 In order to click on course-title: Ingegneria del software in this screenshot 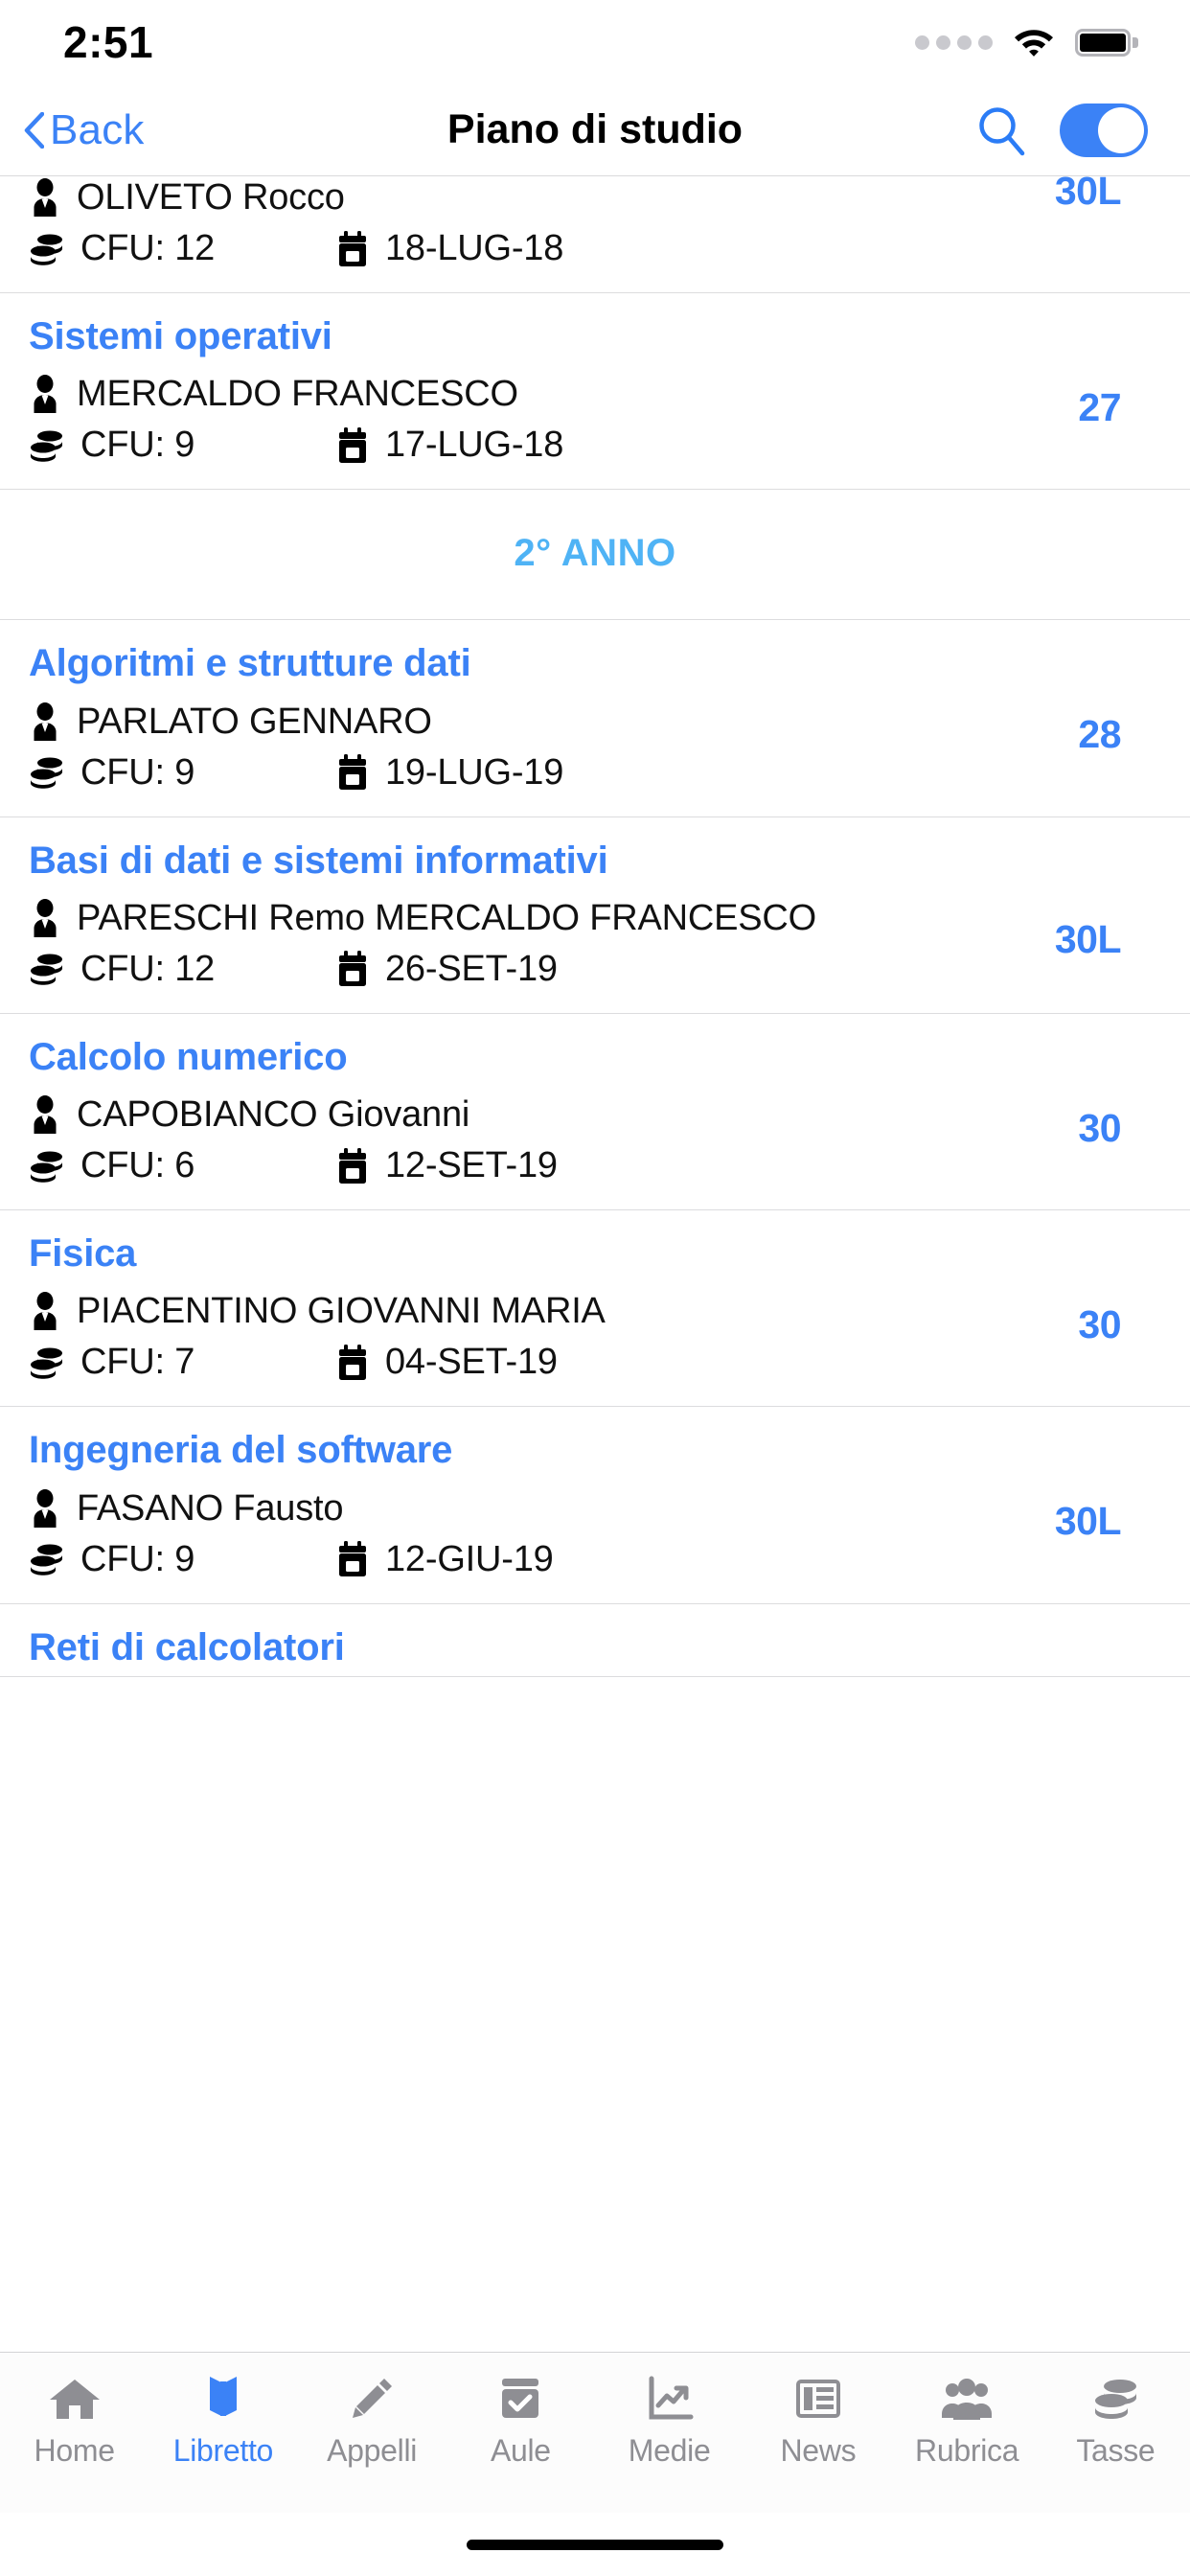, I will do `click(241, 1450)`.